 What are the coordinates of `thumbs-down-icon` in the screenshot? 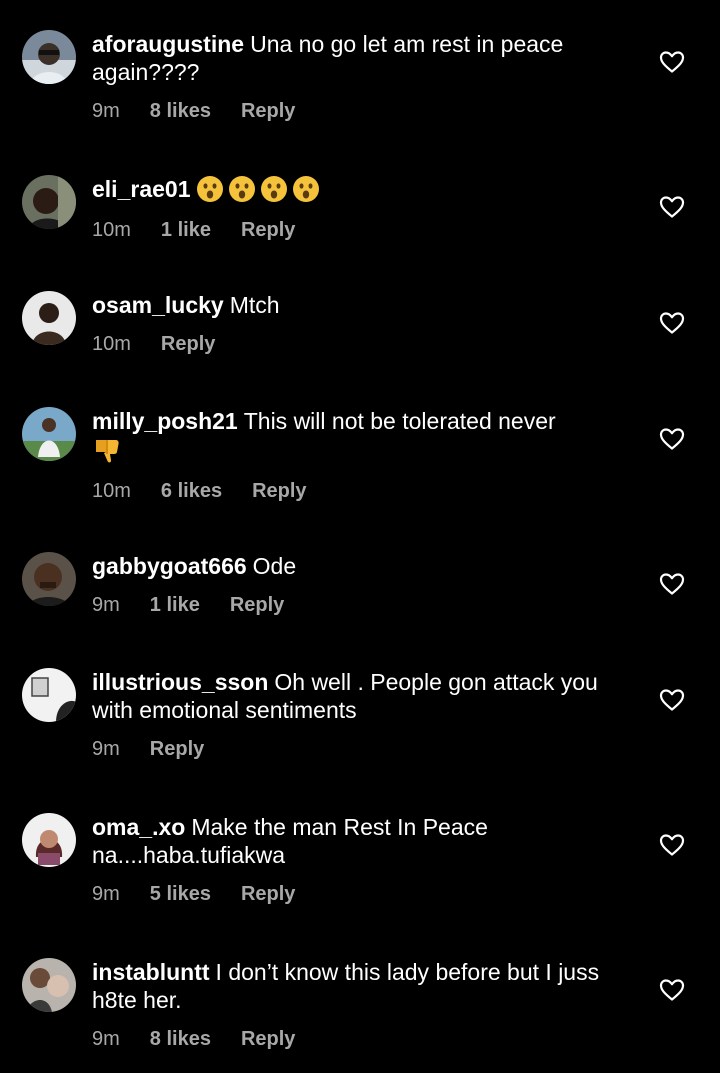 It's located at (107, 451).